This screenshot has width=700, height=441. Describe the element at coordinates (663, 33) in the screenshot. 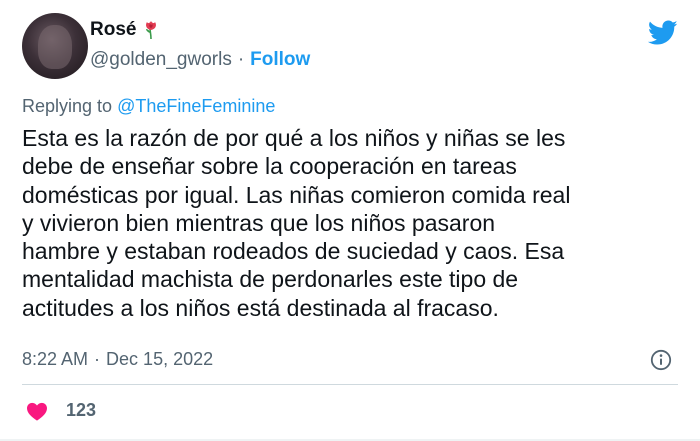

I see `twitter-logo-icon` at that location.